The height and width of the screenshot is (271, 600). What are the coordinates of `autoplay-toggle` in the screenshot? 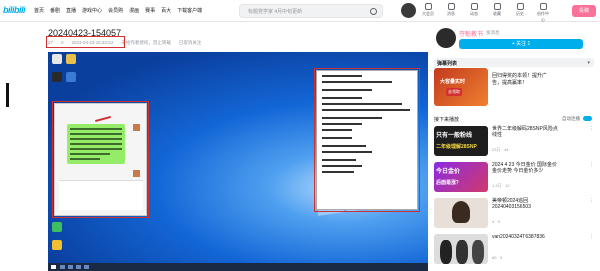 It's located at (587, 118).